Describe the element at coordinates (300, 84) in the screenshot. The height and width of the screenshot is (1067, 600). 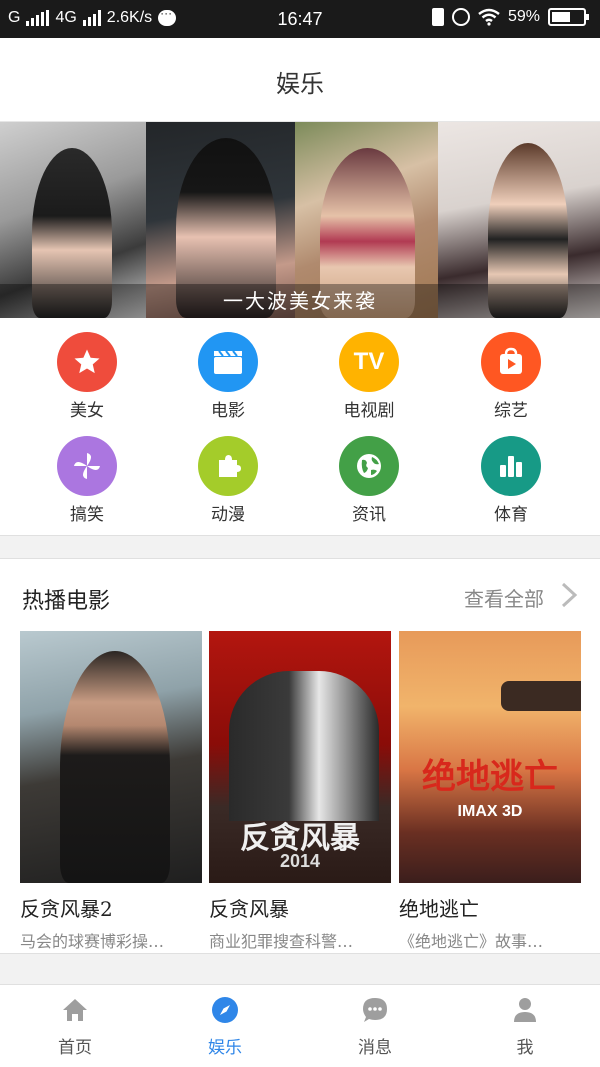
I see `page-title: 娱乐` at that location.